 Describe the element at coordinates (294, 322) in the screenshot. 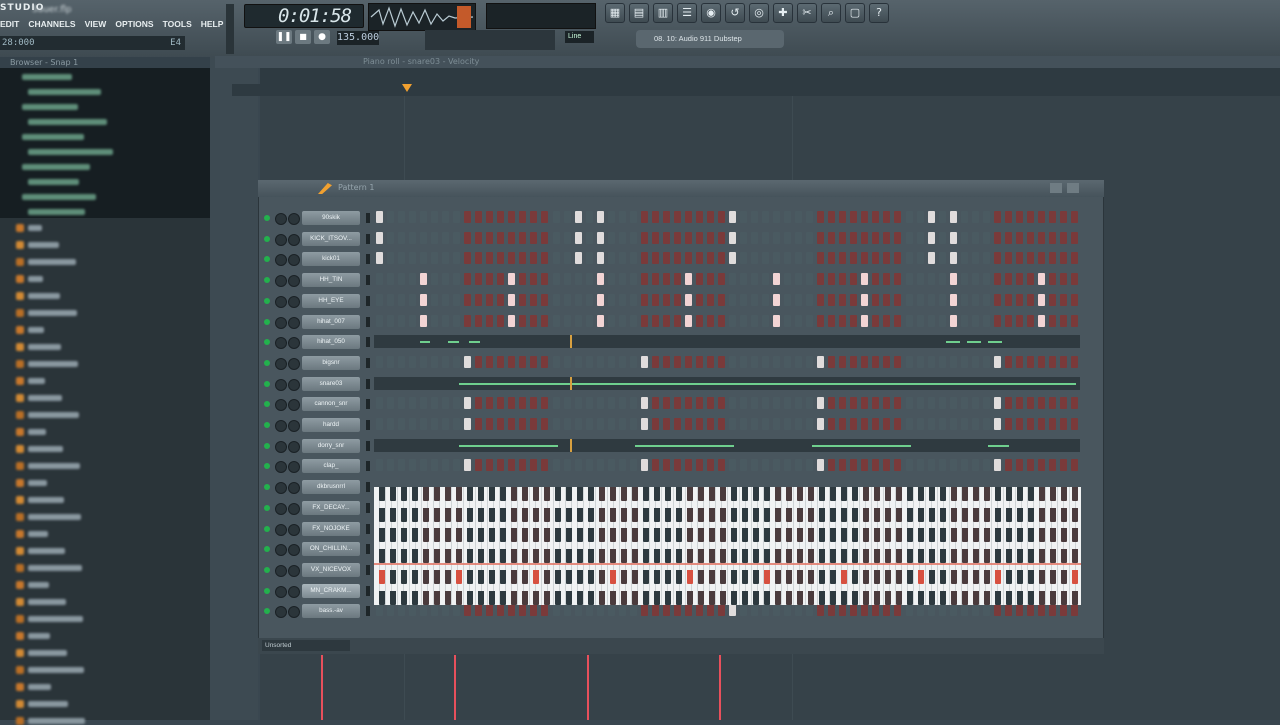

I see `volume-knob` at that location.